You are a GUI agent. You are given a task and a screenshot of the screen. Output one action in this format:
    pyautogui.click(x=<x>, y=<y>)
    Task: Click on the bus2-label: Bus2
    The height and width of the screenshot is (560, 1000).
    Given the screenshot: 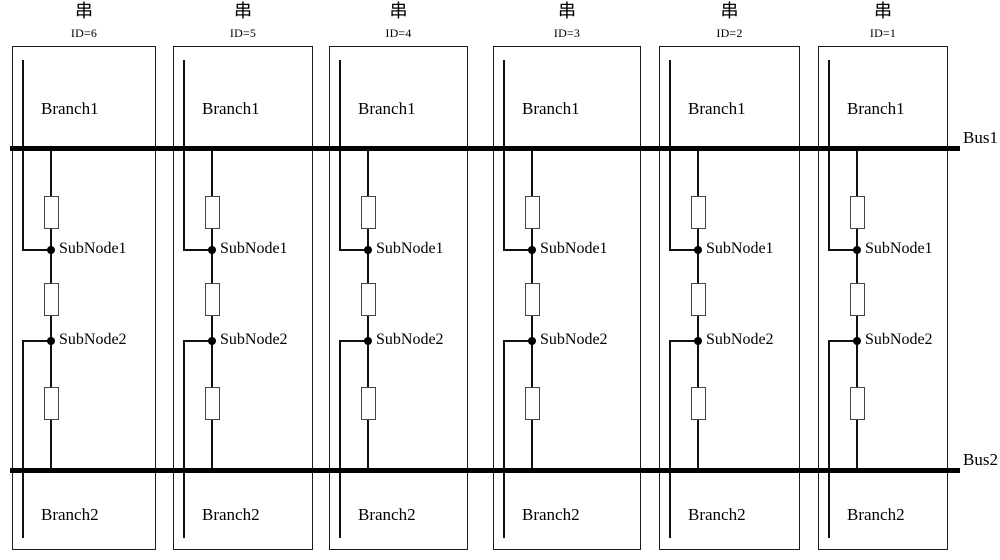 What is the action you would take?
    pyautogui.click(x=980, y=459)
    